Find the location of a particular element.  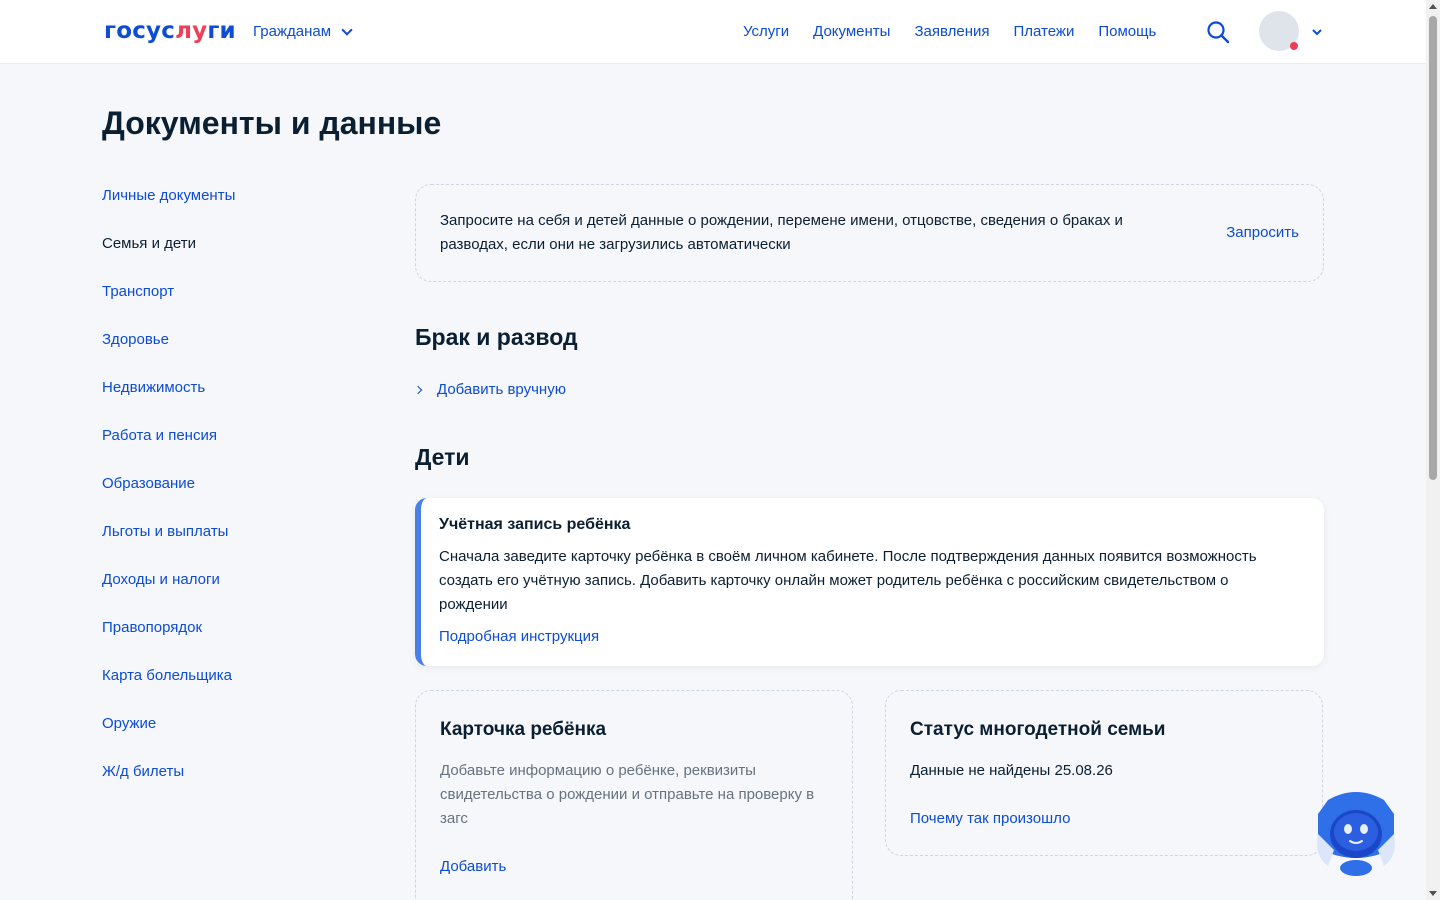

audience-label: Гражданам is located at coordinates (292, 31).